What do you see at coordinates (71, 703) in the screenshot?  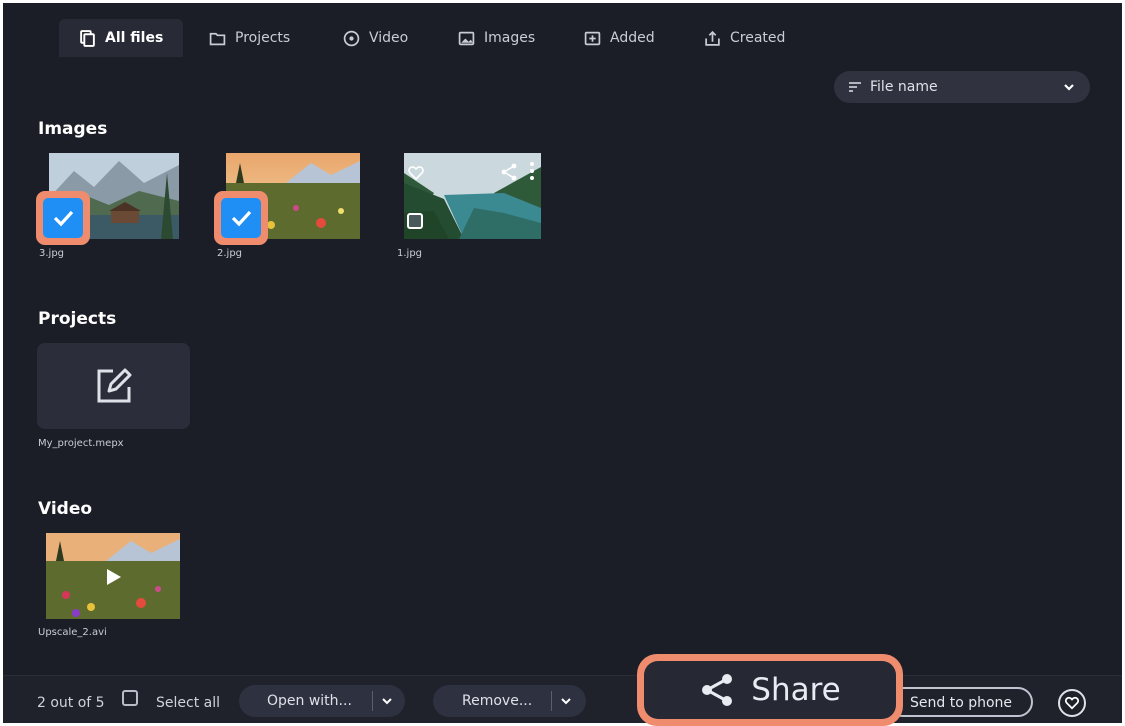 I see `selection-count: 2 out of 5` at bounding box center [71, 703].